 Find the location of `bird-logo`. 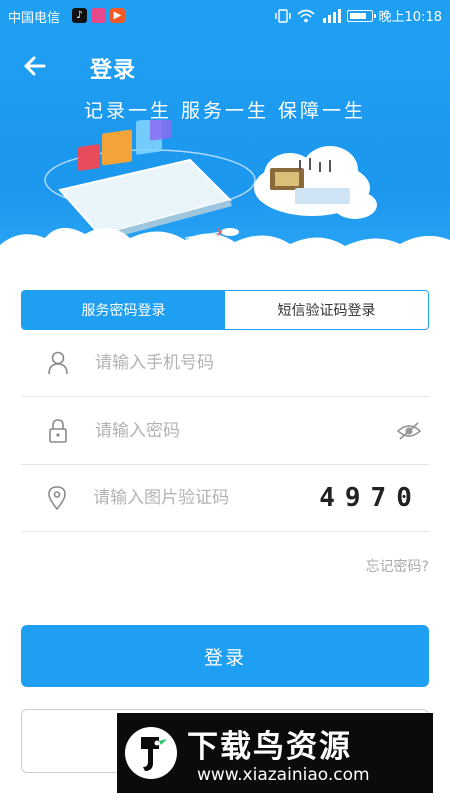

bird-logo is located at coordinates (151, 753).